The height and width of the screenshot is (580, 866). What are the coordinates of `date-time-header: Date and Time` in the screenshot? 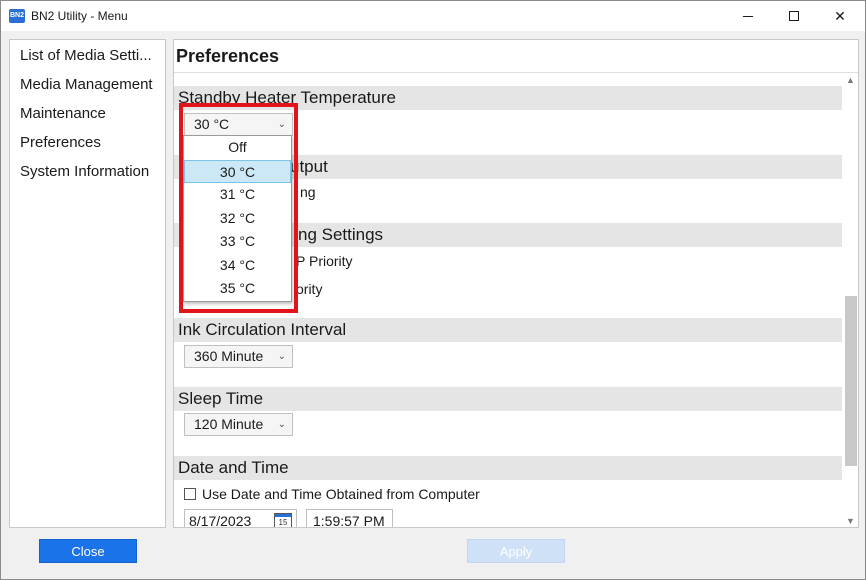 It's located at (508, 468).